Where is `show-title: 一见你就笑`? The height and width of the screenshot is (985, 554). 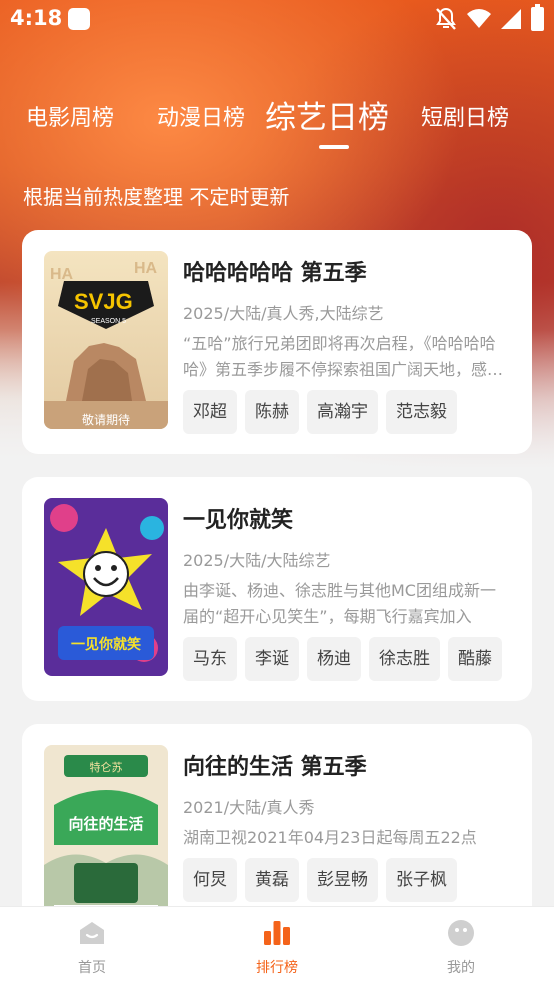 show-title: 一见你就笑 is located at coordinates (238, 520).